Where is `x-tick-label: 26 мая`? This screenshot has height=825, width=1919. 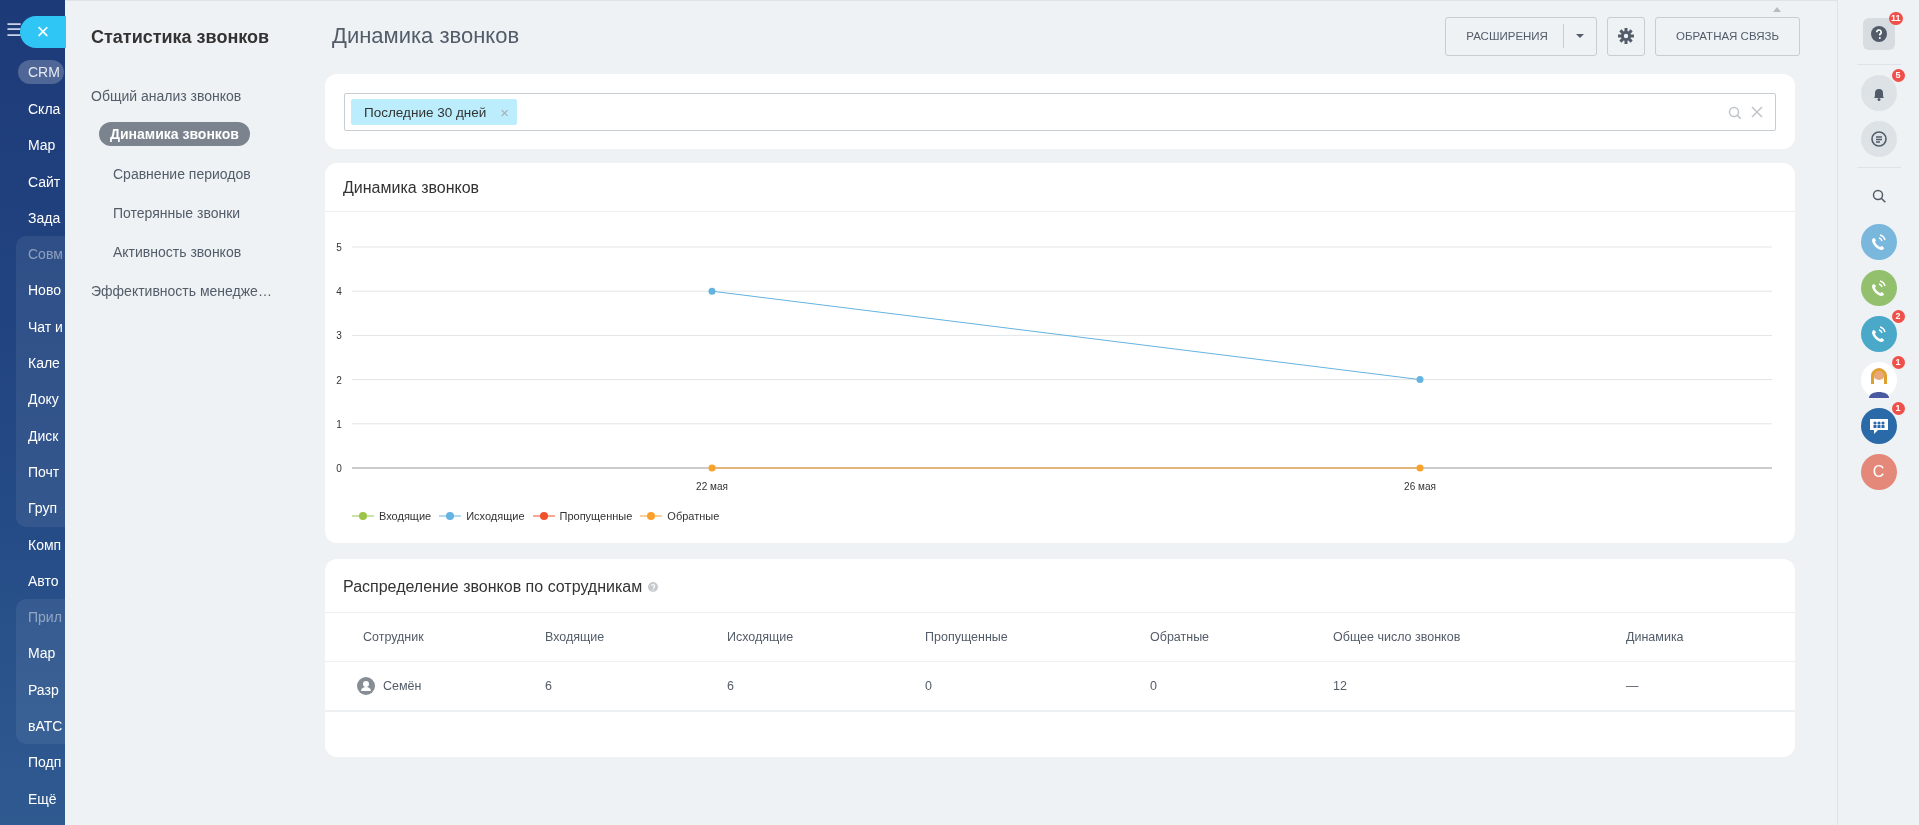 x-tick-label: 26 мая is located at coordinates (1420, 486).